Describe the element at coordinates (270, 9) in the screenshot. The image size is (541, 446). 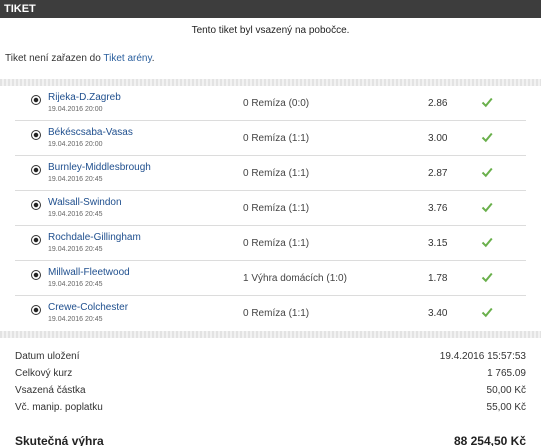
I see `ticket-header: TIKET` at that location.